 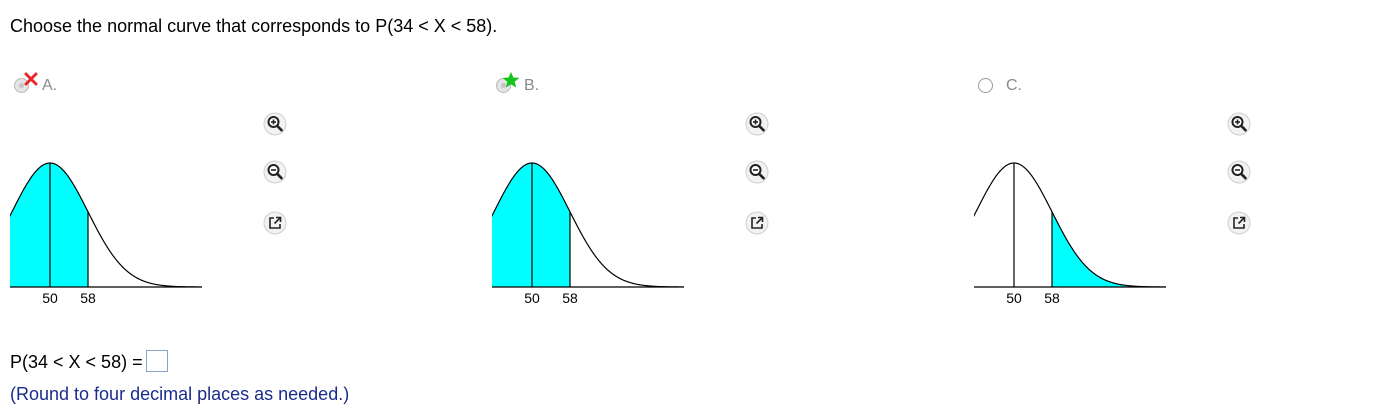 I want to click on answer-row: P(34 < X < 58) =, so click(x=89, y=361).